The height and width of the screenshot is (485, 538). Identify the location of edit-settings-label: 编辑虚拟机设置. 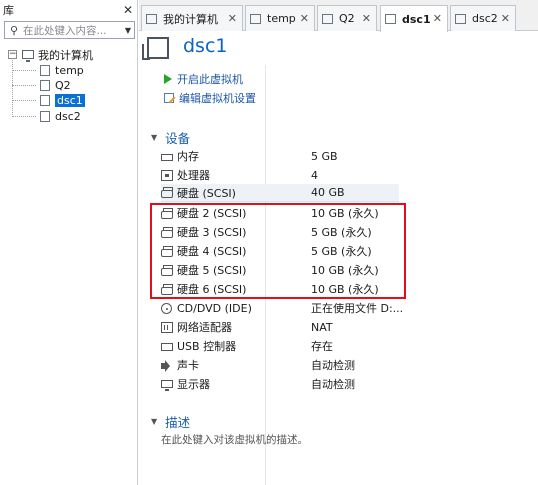
(217, 98).